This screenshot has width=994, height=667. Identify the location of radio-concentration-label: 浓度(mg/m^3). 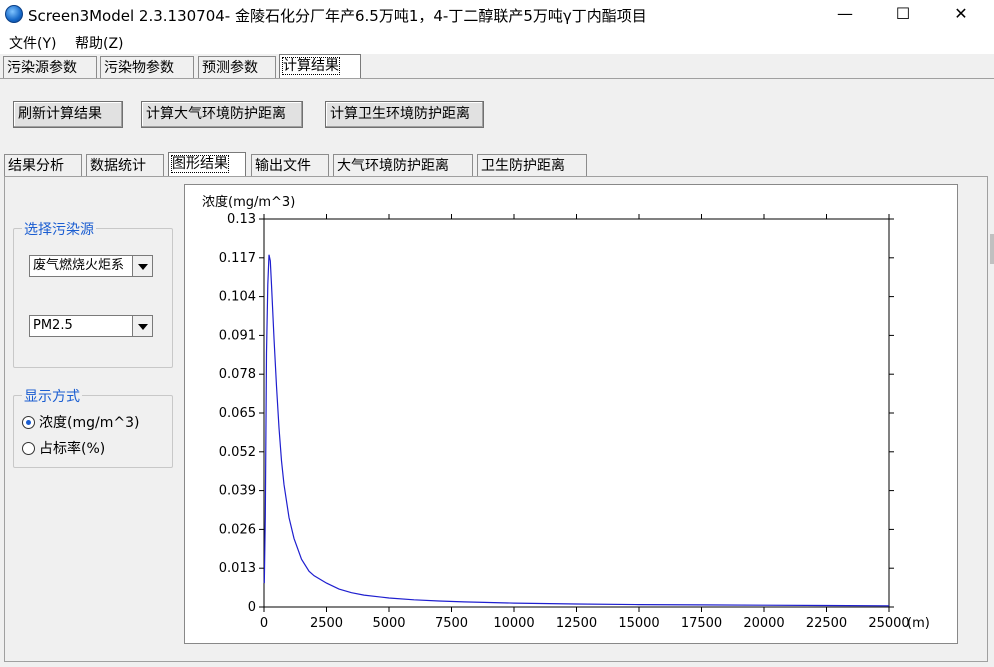
(89, 423).